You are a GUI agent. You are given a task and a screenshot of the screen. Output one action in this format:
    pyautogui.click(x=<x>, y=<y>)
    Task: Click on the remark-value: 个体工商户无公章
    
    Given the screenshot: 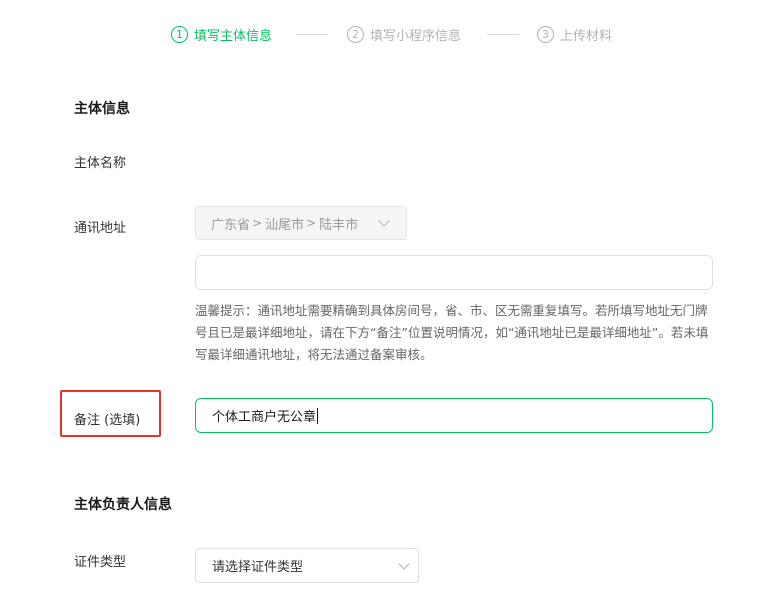 What is the action you would take?
    pyautogui.click(x=264, y=417)
    